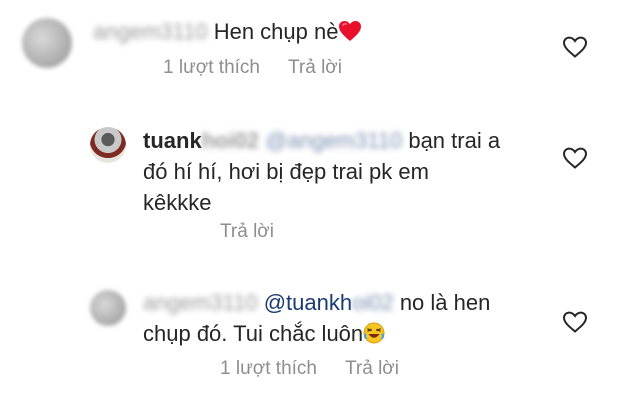 The height and width of the screenshot is (412, 620). Describe the element at coordinates (445, 302) in the screenshot. I see `comment-text-line1: no là hen` at that location.